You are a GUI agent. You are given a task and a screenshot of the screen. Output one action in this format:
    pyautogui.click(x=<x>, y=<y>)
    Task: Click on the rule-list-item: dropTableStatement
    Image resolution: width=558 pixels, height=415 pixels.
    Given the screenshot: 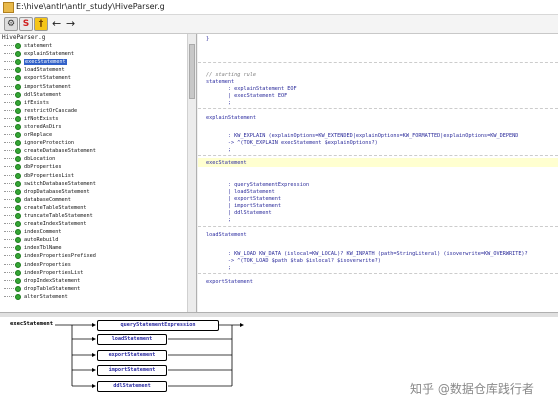 What is the action you would take?
    pyautogui.click(x=48, y=289)
    